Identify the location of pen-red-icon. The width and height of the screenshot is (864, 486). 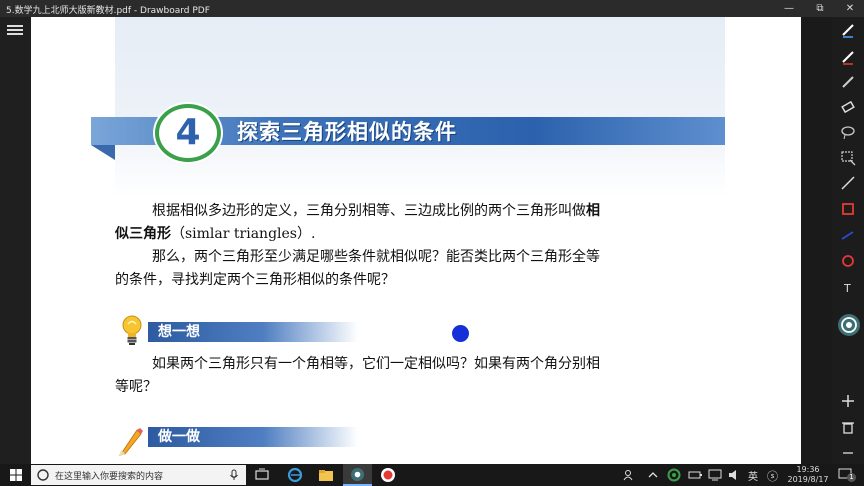
(848, 57).